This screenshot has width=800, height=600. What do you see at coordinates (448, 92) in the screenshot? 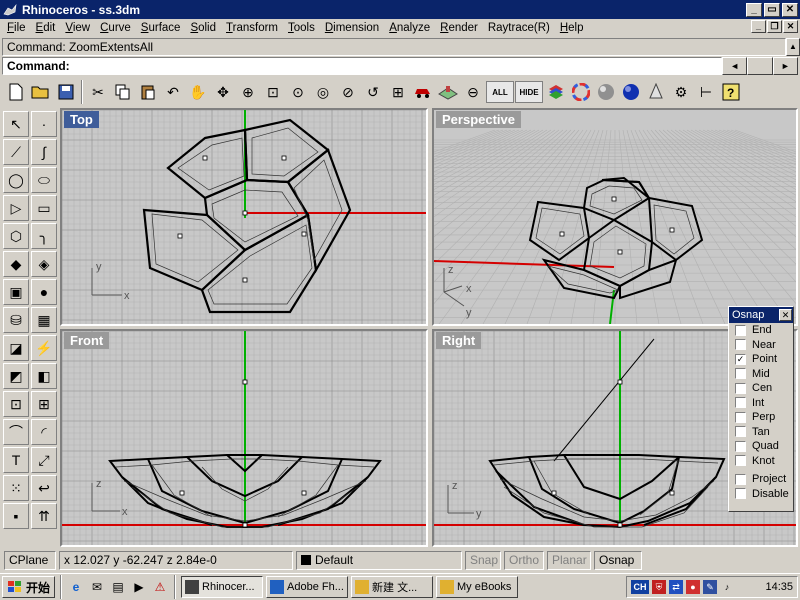
I see `shaded-plane-icon` at bounding box center [448, 92].